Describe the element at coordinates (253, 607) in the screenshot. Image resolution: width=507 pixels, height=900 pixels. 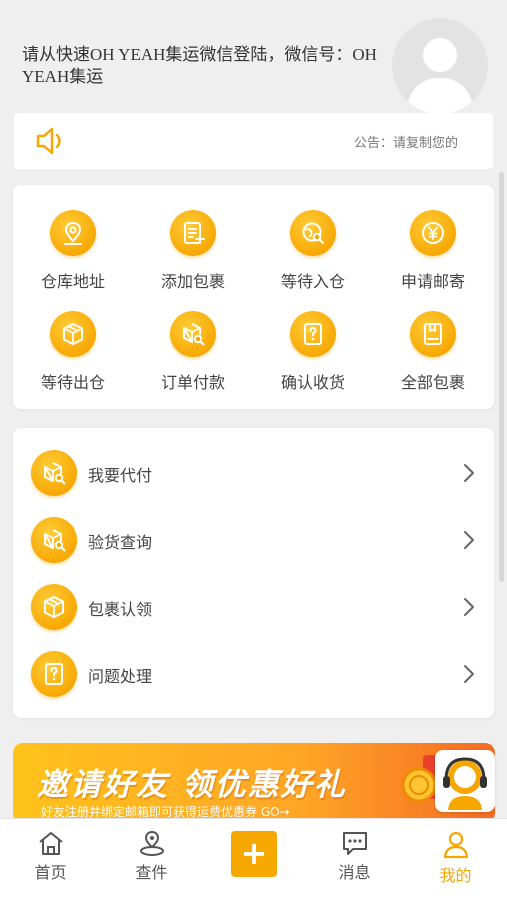
I see `list-item-package-claim: 包裹认领` at that location.